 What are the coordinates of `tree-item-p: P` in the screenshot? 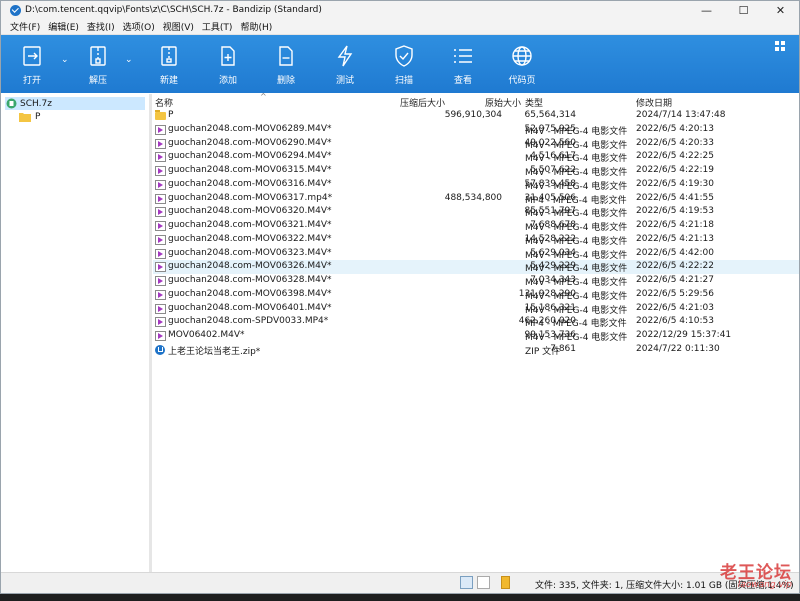 It's located at (75, 116).